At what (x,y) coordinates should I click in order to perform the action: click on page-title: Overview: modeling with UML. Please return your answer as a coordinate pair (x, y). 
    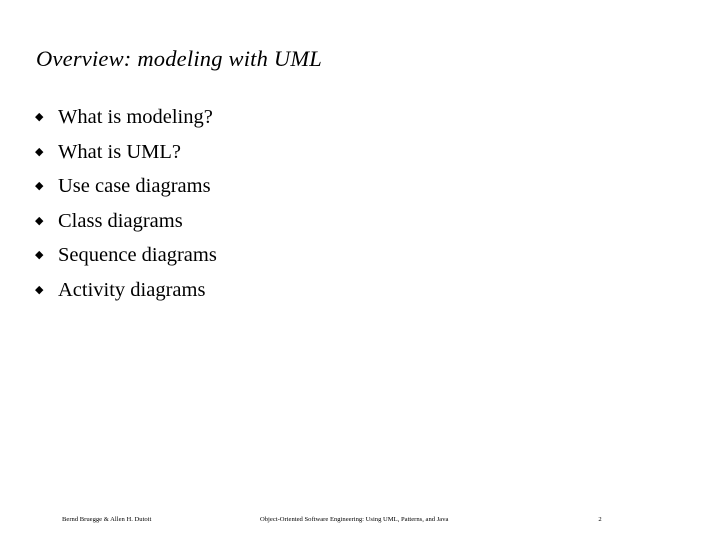
    Looking at the image, I should click on (179, 59).